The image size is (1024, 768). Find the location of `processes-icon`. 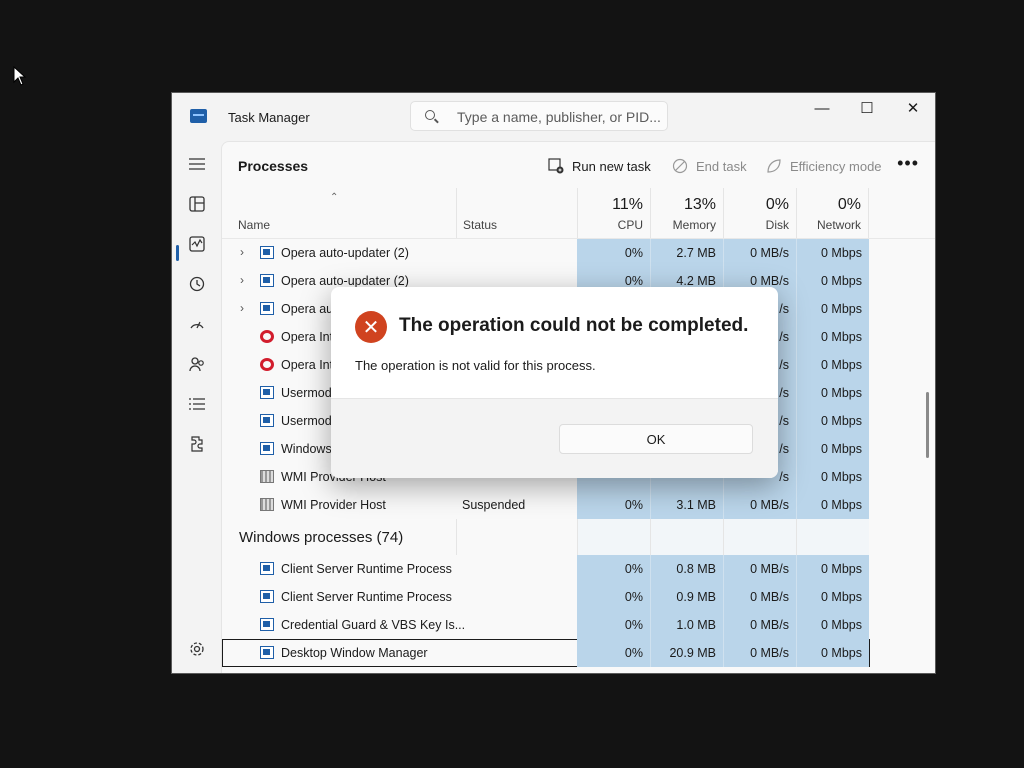

processes-icon is located at coordinates (197, 204).